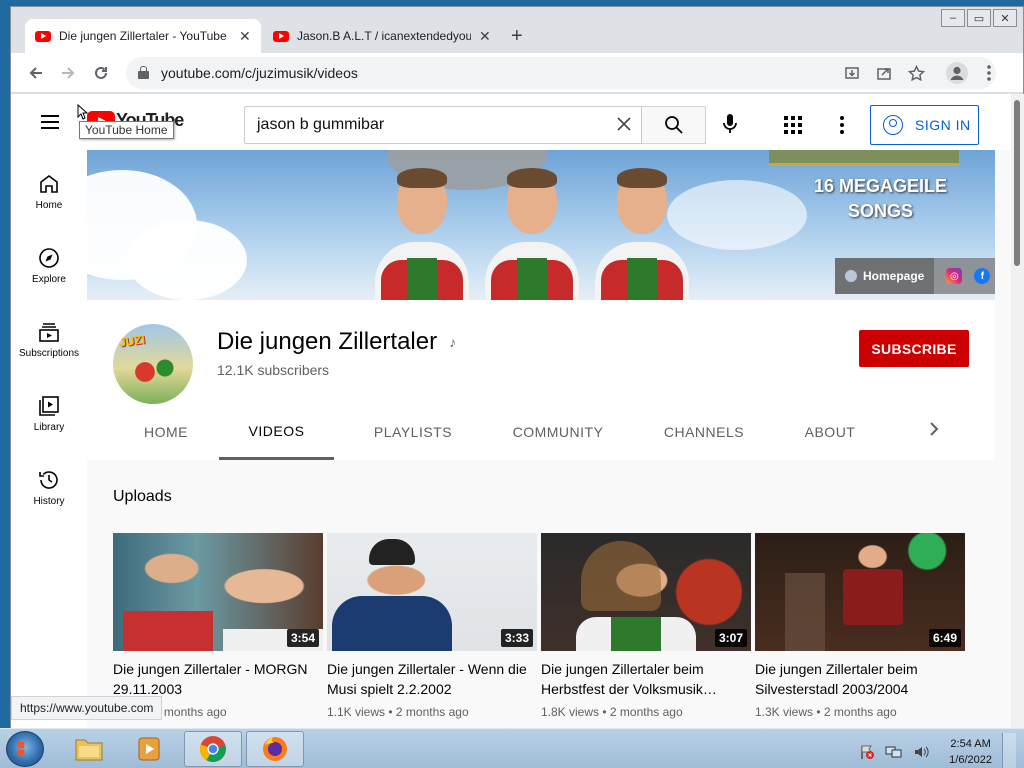  What do you see at coordinates (937, 750) in the screenshot?
I see `system-tray: 2:54 AM 1/6/2022` at bounding box center [937, 750].